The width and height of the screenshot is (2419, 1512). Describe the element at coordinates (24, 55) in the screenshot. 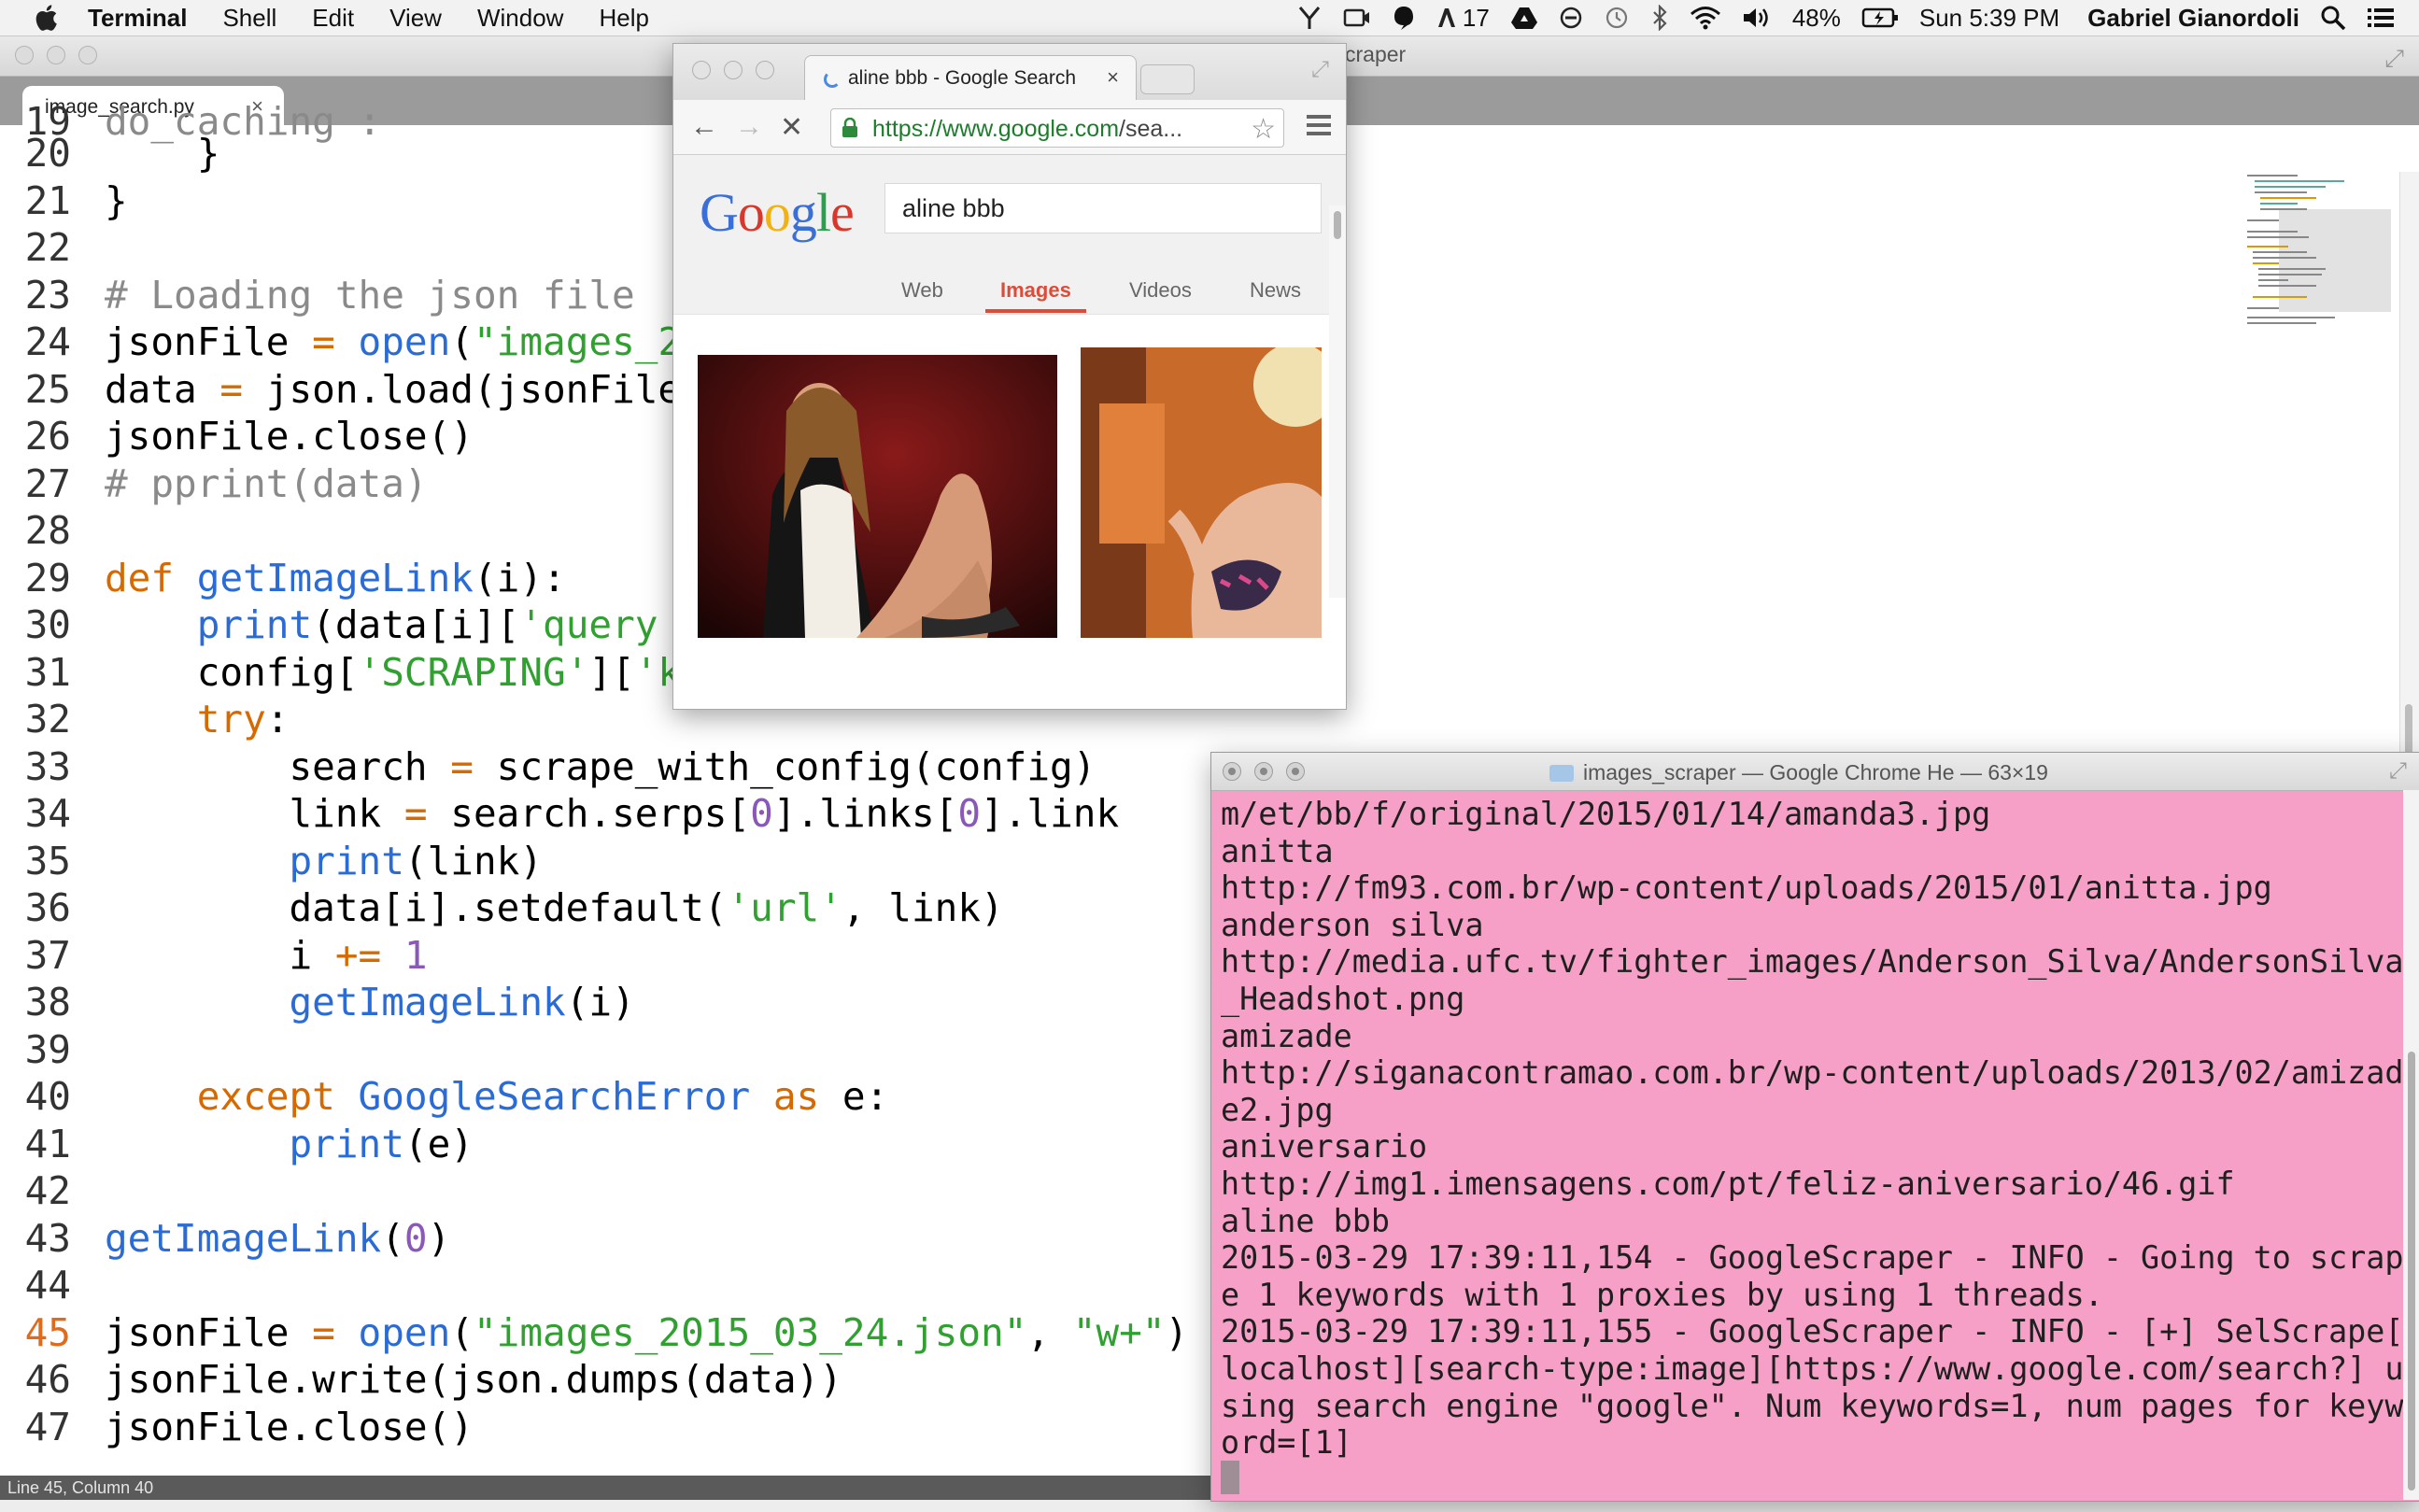

I see `close-button` at that location.